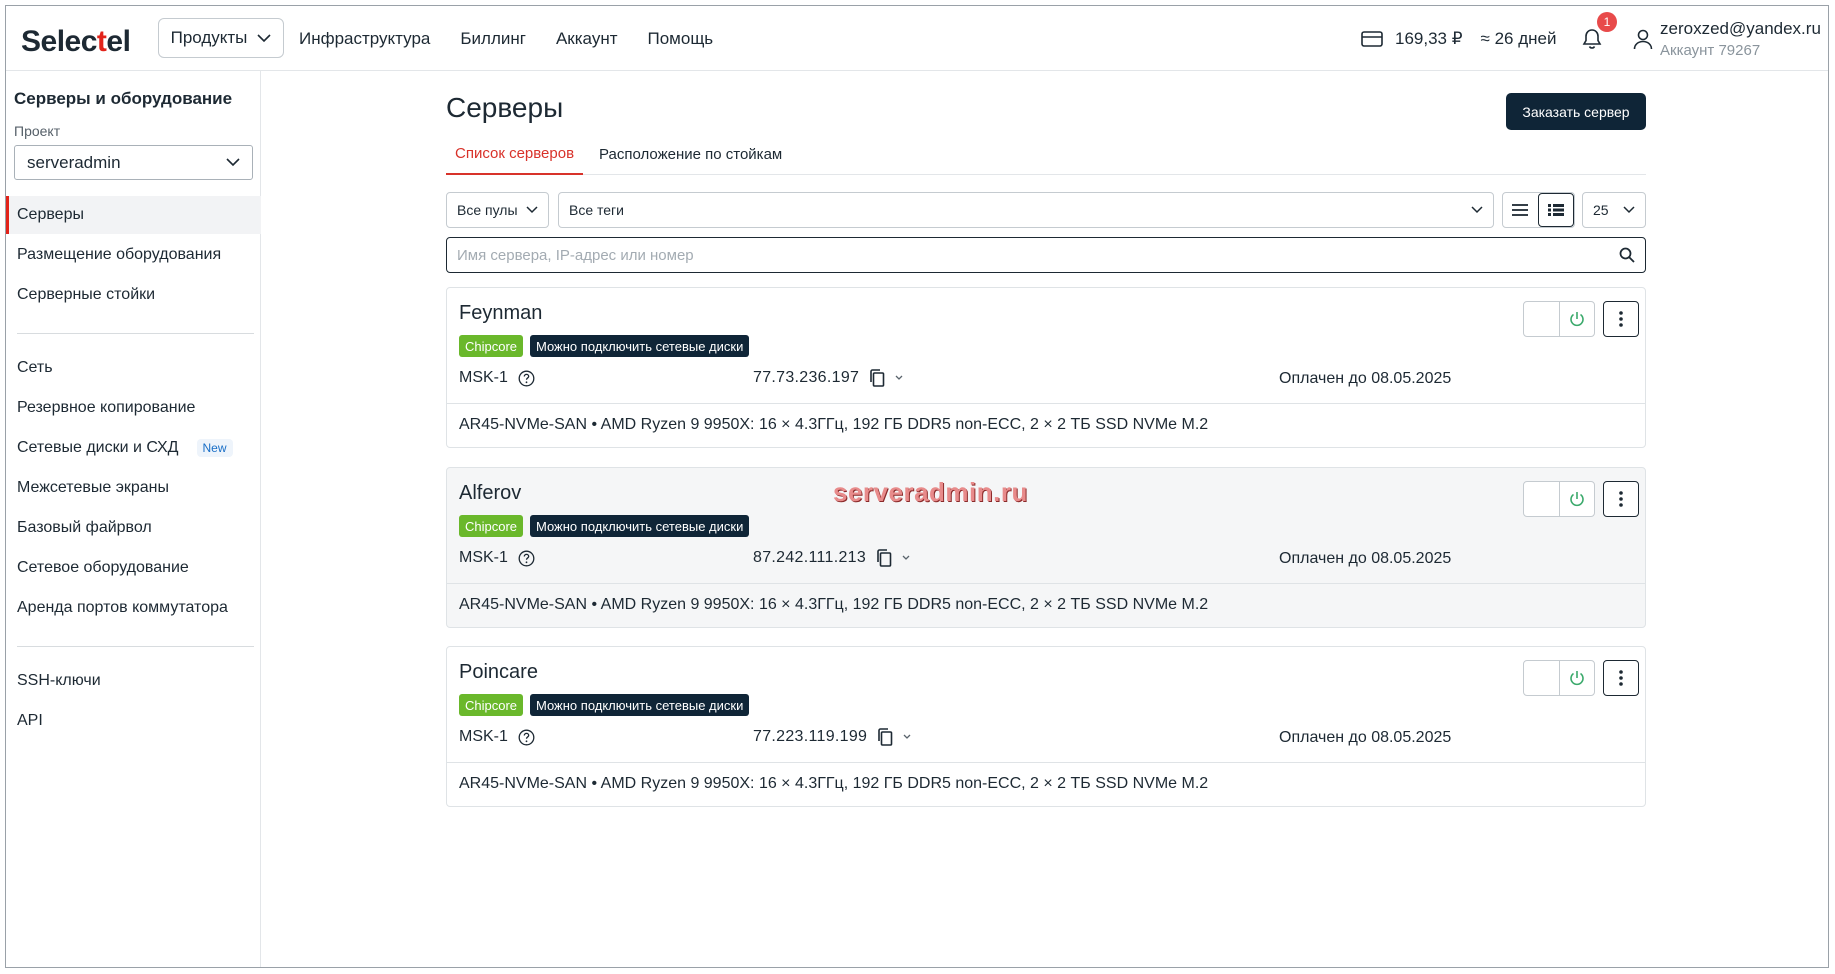 The width and height of the screenshot is (1835, 974). I want to click on sidebar-item-switch-ports: Аренда портов коммутатора, so click(133, 608).